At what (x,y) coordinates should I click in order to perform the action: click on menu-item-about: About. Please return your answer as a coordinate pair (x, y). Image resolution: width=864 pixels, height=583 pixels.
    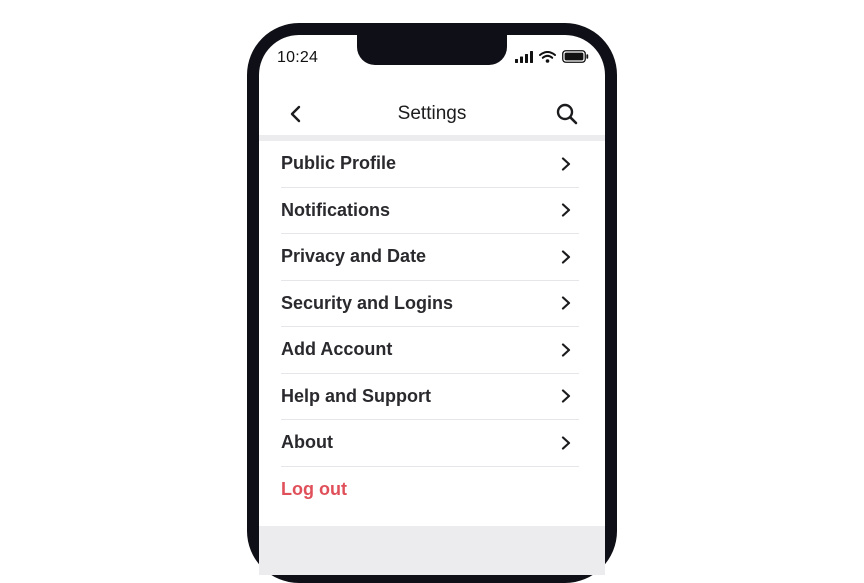
    Looking at the image, I should click on (430, 443).